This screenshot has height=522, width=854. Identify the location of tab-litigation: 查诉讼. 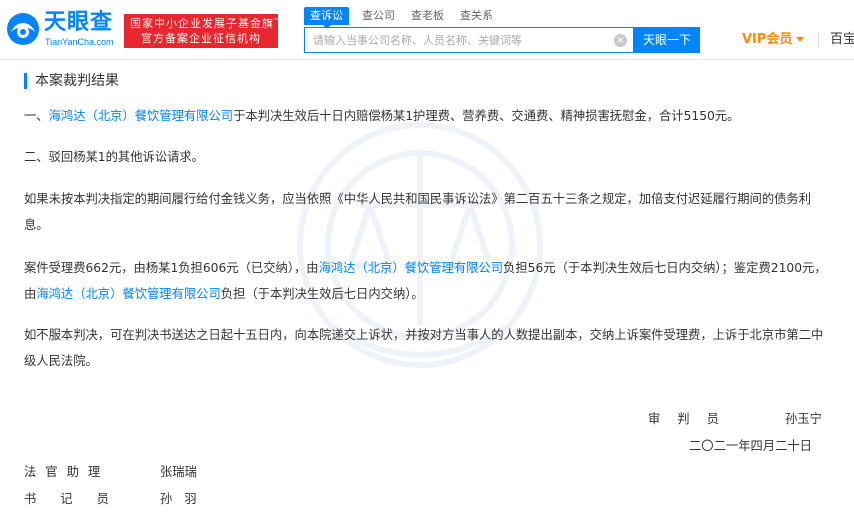
(326, 18).